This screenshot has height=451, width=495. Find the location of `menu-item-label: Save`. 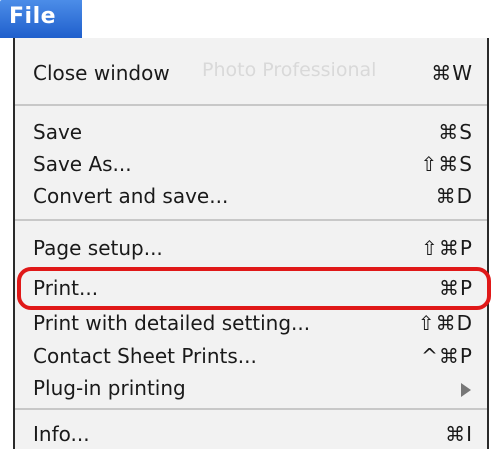

menu-item-label: Save is located at coordinates (58, 132).